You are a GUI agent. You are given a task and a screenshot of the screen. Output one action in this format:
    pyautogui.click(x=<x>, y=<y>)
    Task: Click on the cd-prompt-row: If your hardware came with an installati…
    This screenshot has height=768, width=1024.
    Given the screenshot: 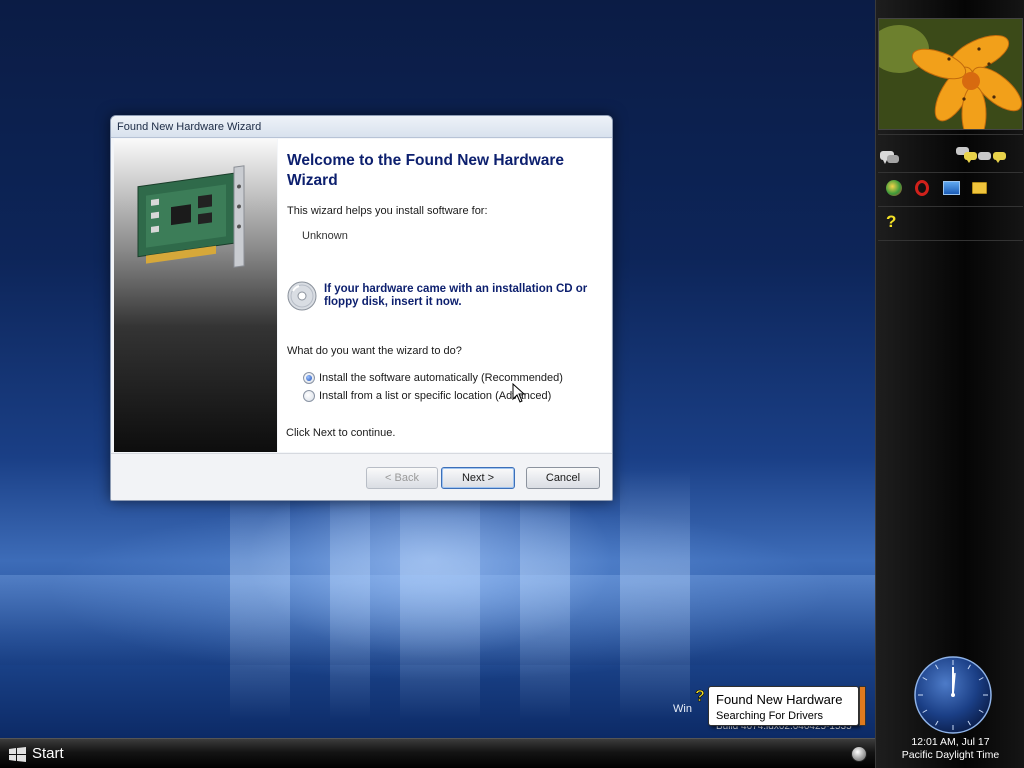 What is the action you would take?
    pyautogui.click(x=447, y=296)
    